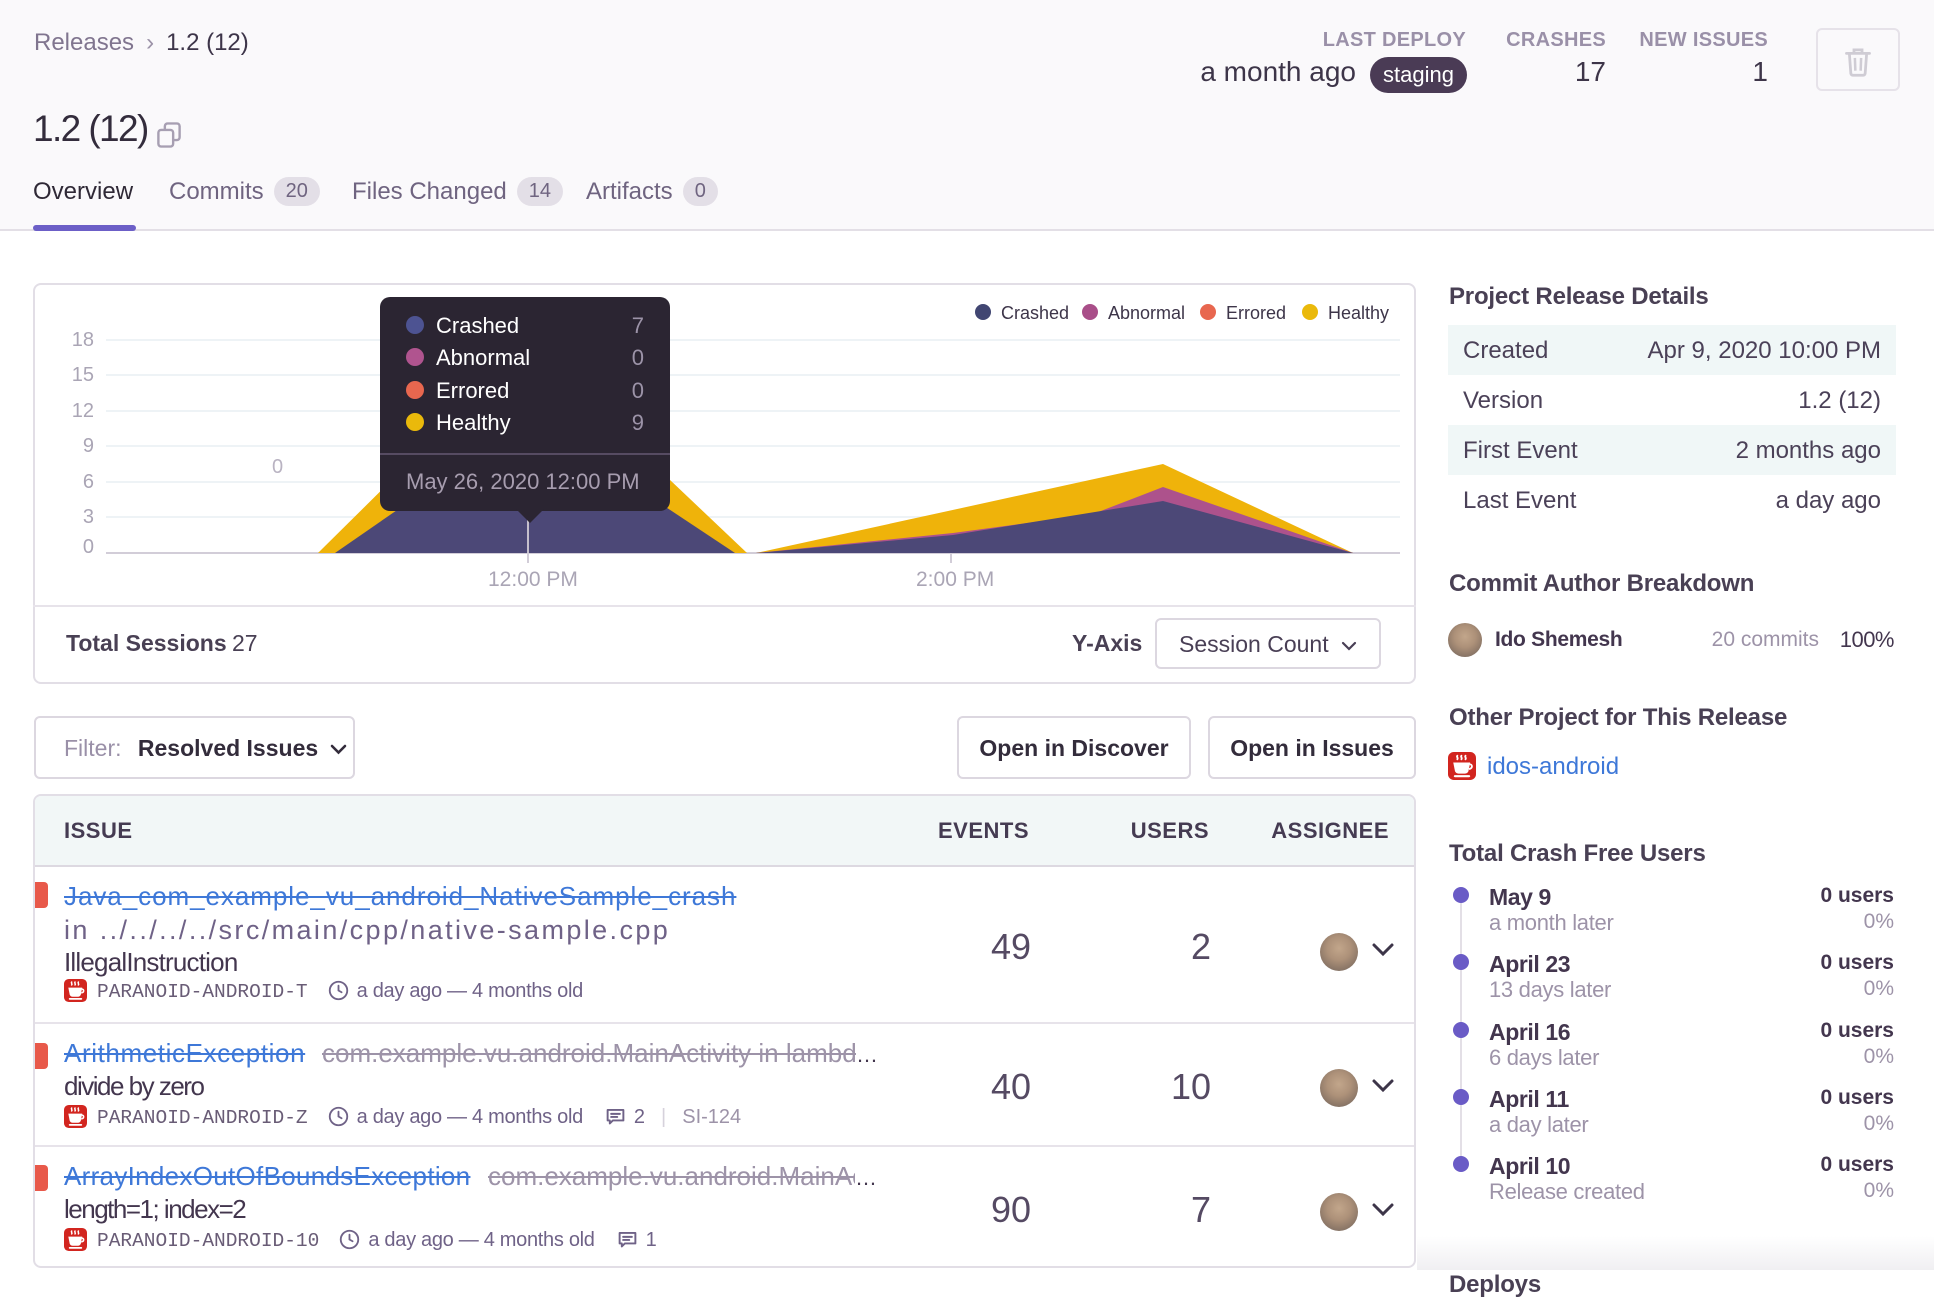 The height and width of the screenshot is (1302, 1934). I want to click on svg-text: 0, so click(277, 467).